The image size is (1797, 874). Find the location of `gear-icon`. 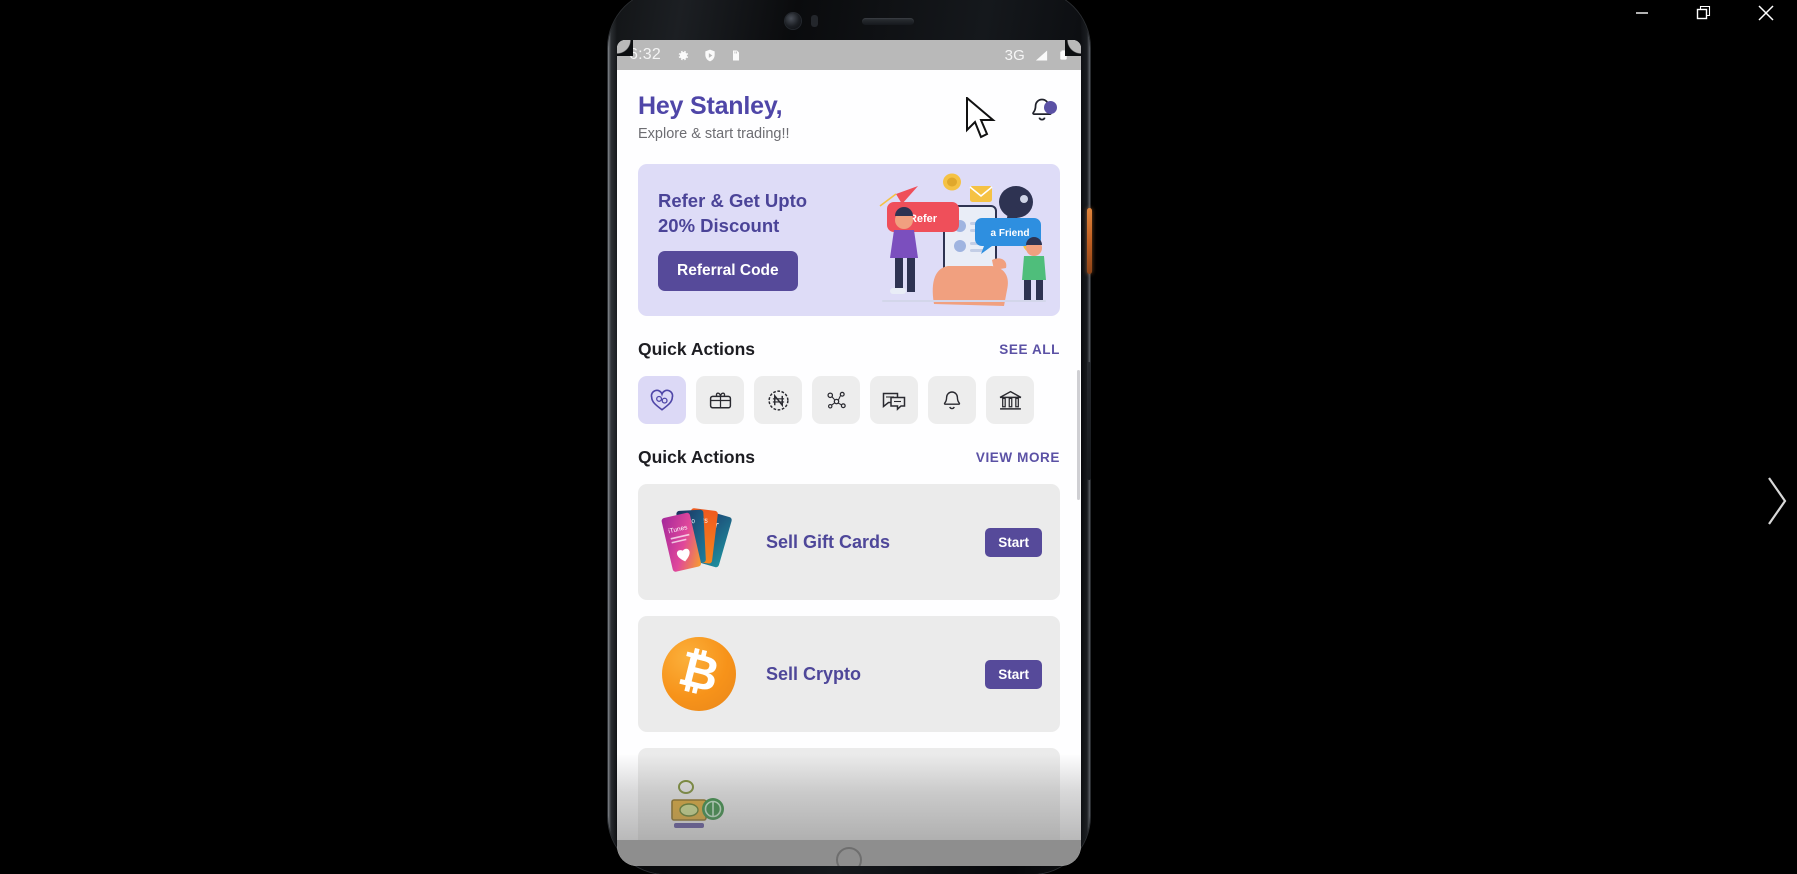

gear-icon is located at coordinates (683, 55).